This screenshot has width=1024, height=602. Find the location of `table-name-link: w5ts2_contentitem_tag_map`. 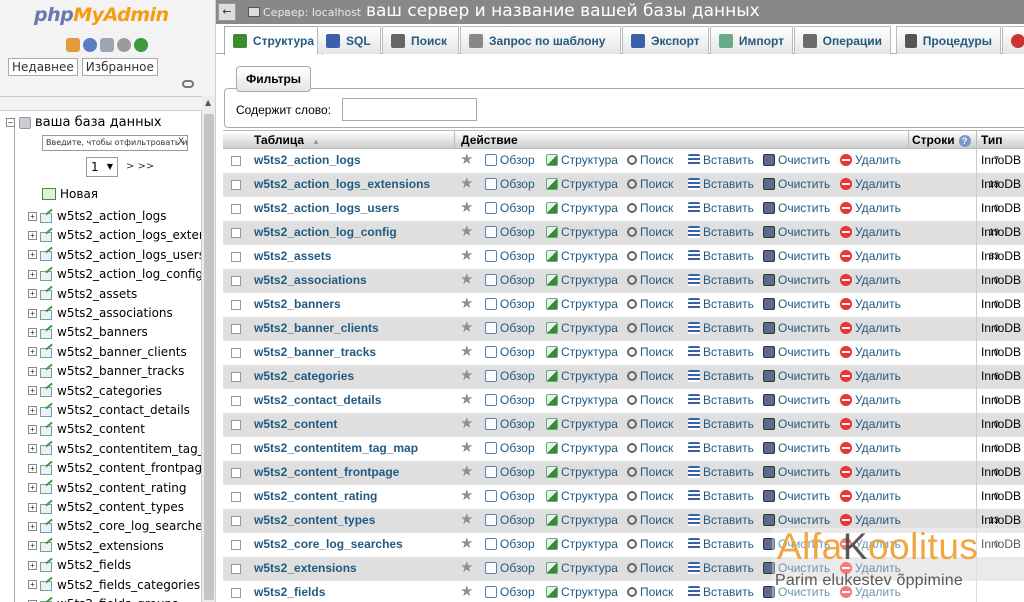

table-name-link: w5ts2_contentitem_tag_map is located at coordinates (336, 448).